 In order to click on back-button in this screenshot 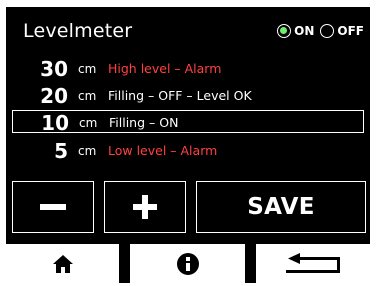, I will do `click(313, 263)`.